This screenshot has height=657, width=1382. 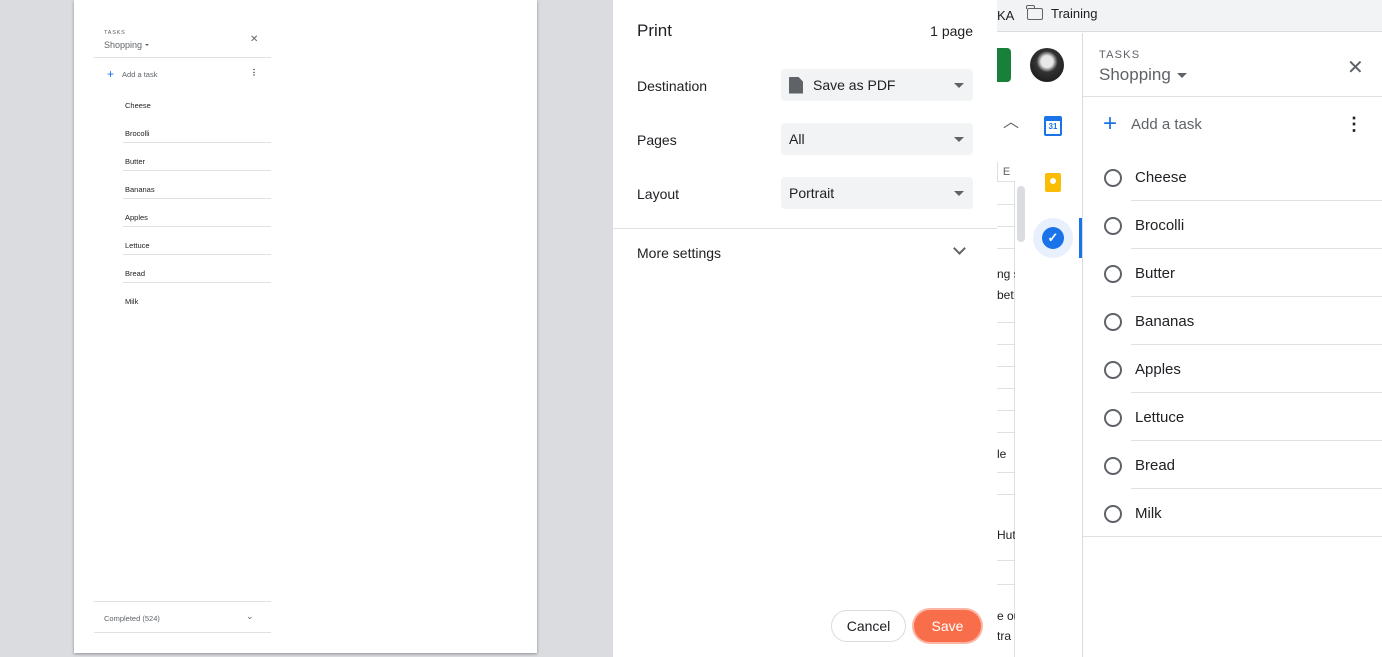 I want to click on task-item: Lettuce, so click(x=1232, y=417).